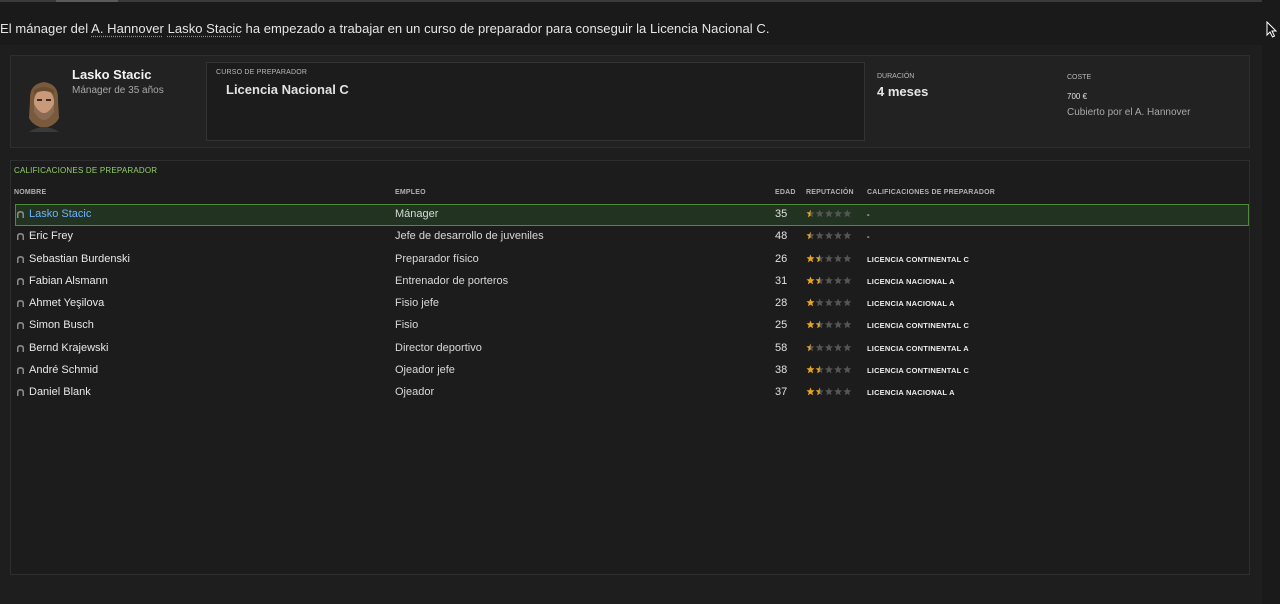  I want to click on person-age: 26, so click(781, 258).